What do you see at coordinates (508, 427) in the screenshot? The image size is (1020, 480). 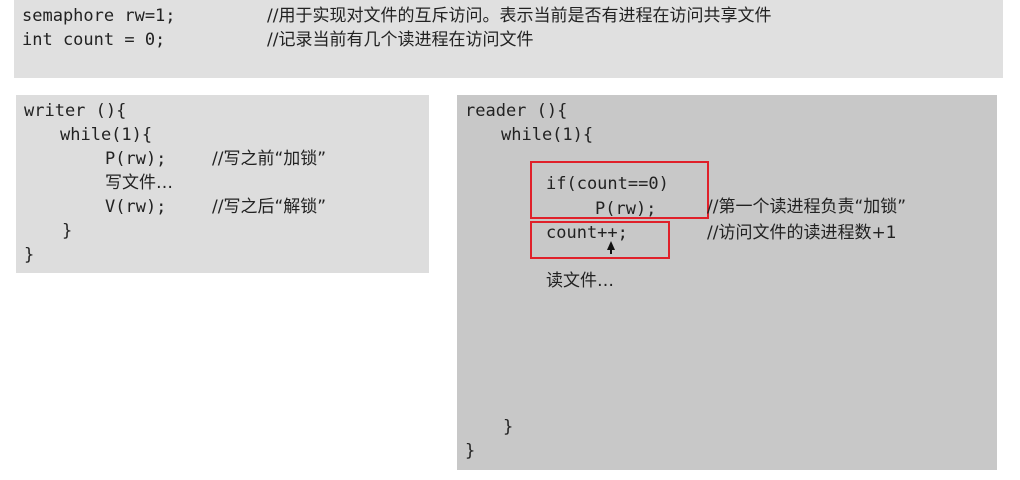 I see `reader-while-close: }` at bounding box center [508, 427].